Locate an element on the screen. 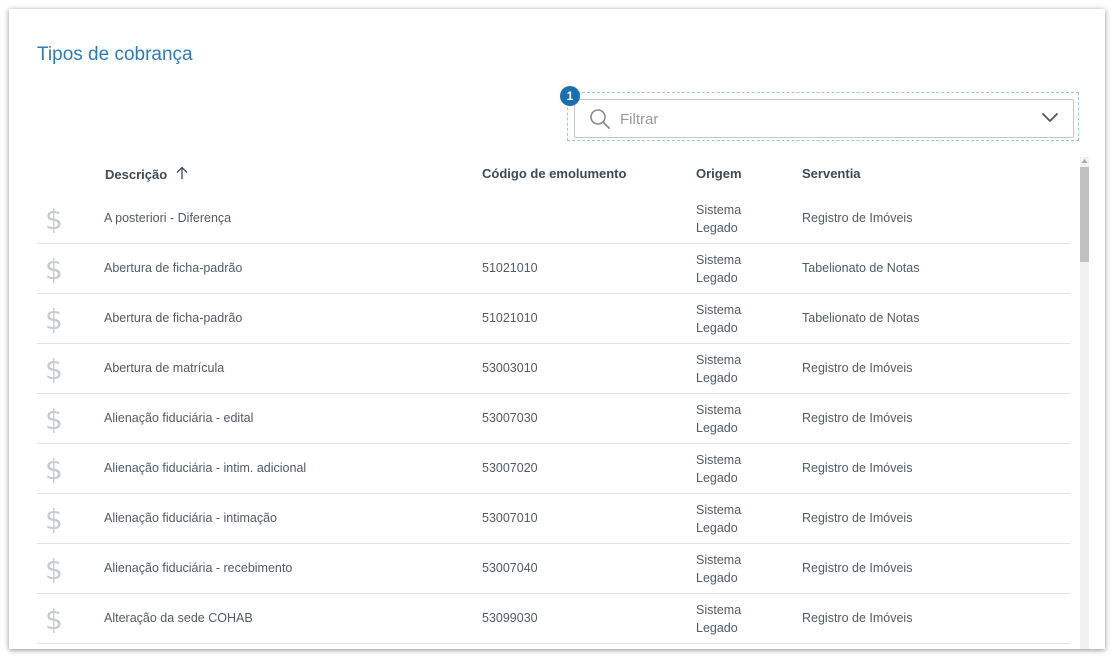  scrollbar-thumb is located at coordinates (1084, 214).